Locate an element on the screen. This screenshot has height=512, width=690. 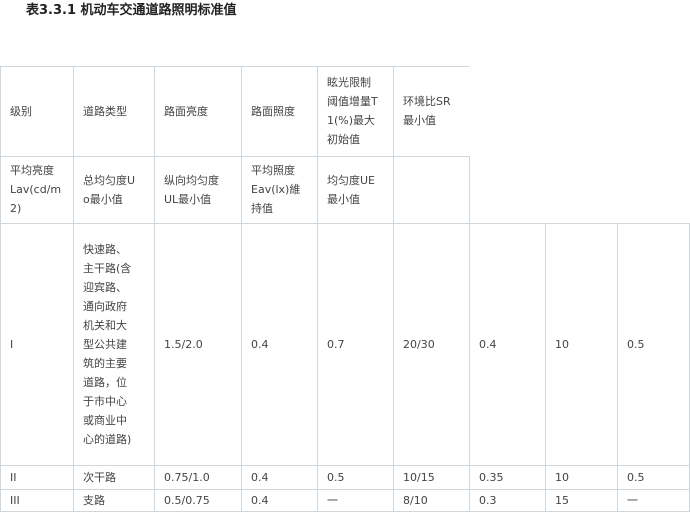
row-value-cell: 0.75/1.0 is located at coordinates (197, 477).